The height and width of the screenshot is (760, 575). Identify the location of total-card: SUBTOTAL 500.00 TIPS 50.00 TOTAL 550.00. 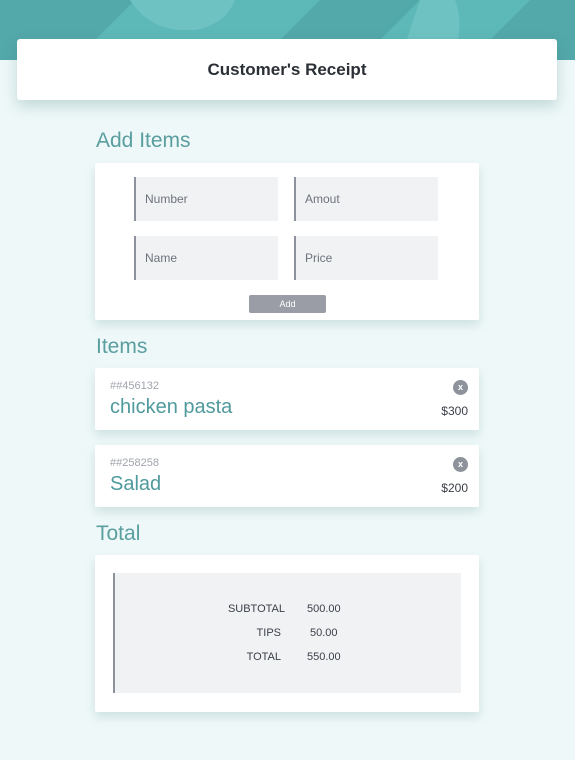
(287, 633).